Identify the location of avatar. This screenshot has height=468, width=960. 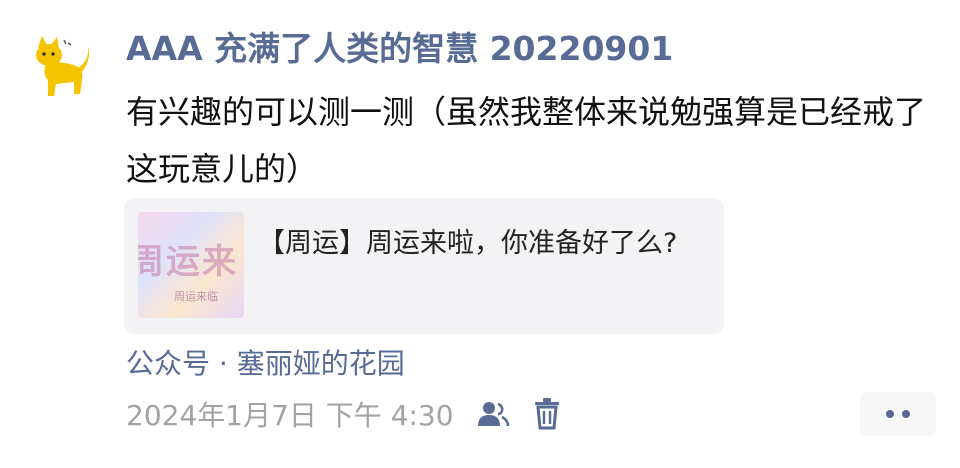
(62, 66).